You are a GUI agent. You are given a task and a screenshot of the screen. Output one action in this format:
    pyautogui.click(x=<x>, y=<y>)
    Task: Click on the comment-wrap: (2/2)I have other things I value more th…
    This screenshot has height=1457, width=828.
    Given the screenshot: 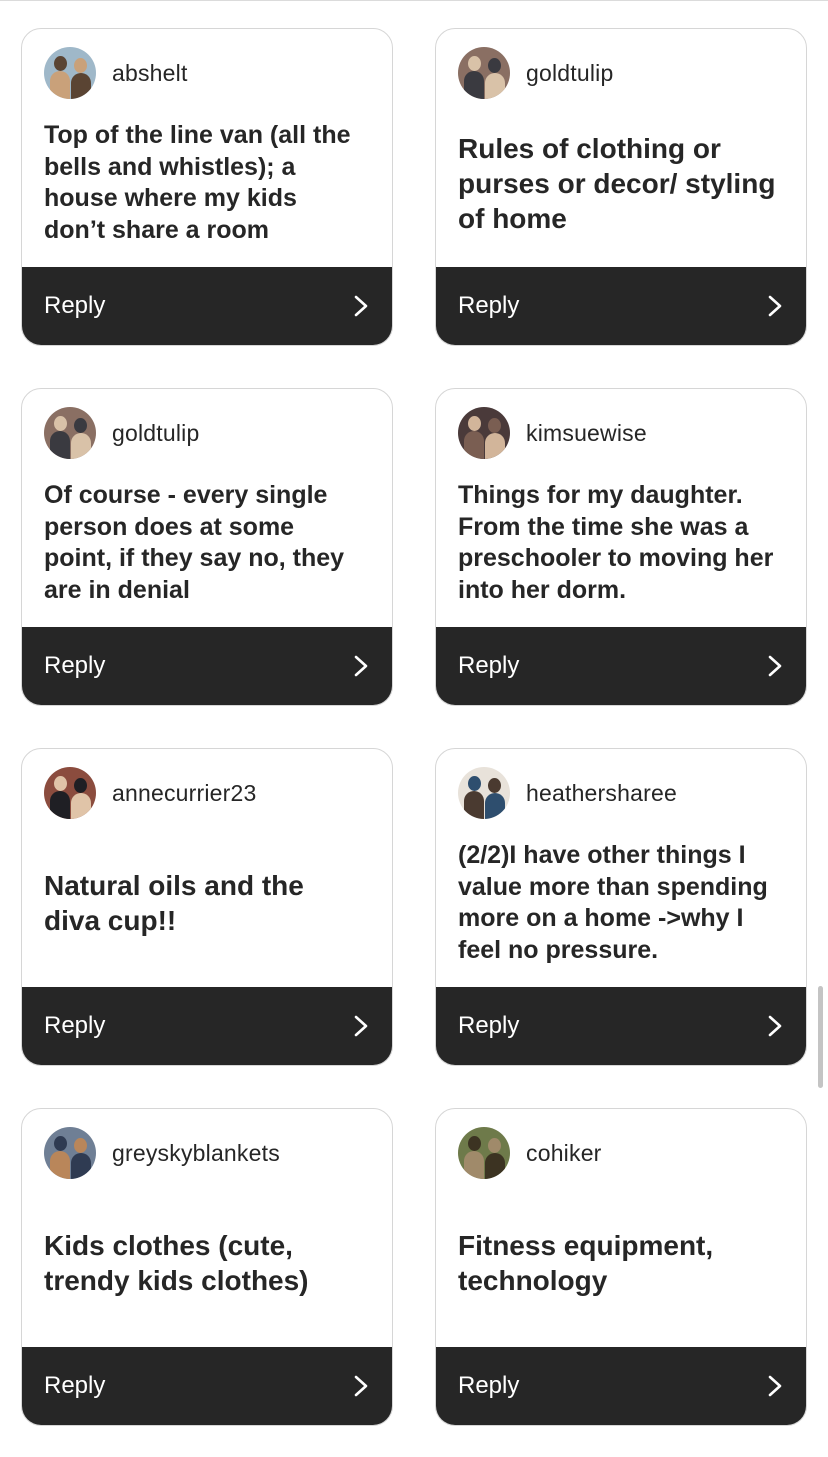 What is the action you would take?
    pyautogui.click(x=621, y=903)
    